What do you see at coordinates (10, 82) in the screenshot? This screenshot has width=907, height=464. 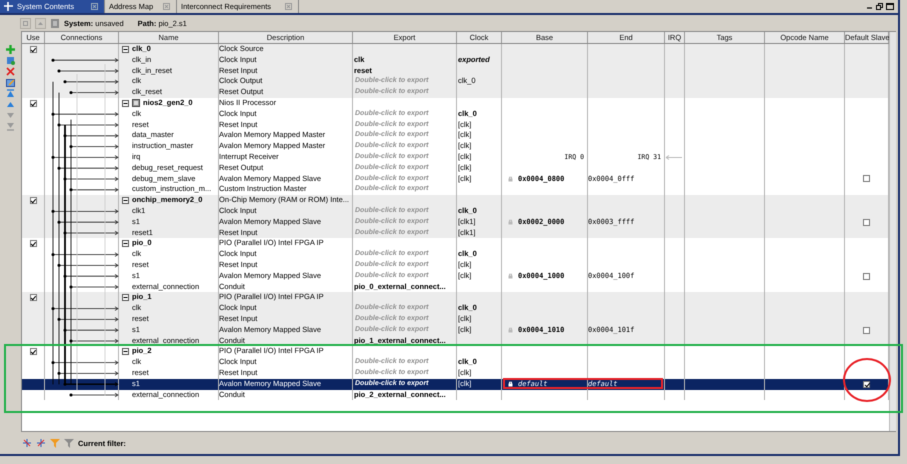 I see `edit-icon` at bounding box center [10, 82].